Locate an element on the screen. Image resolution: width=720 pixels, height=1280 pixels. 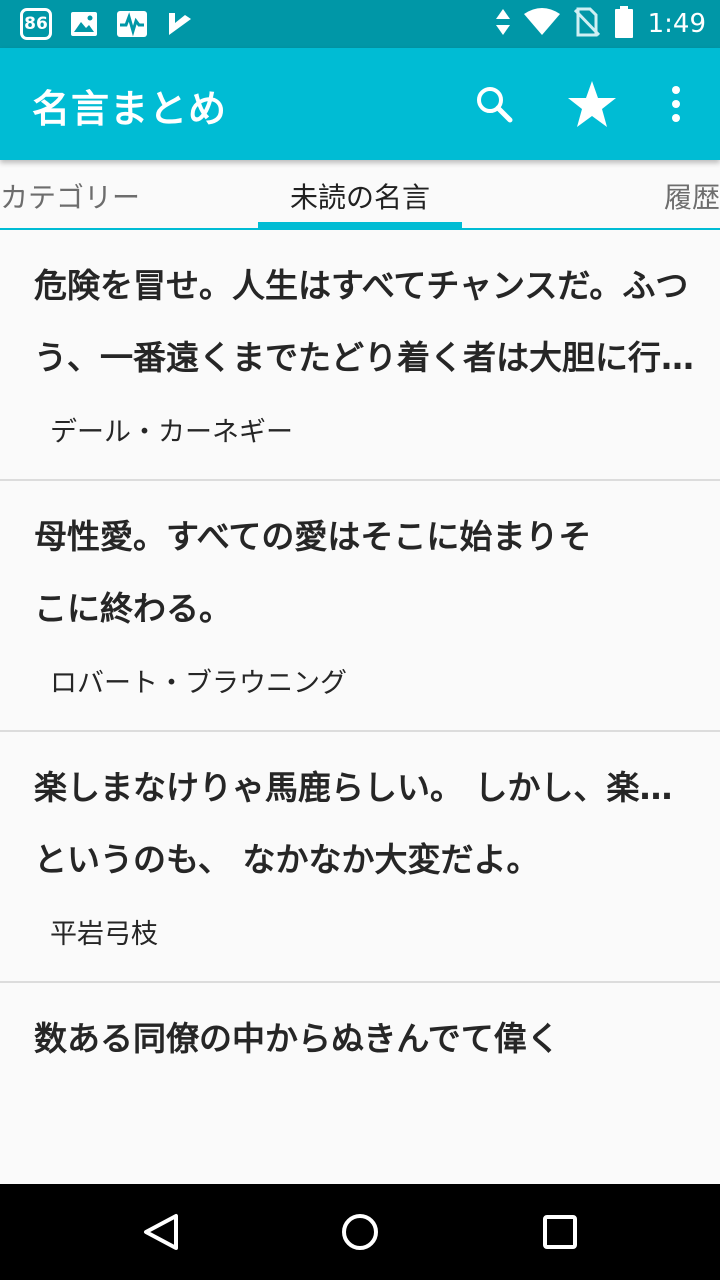
quote-line: 母性愛。すべての愛はそこに始まりそ is located at coordinates (313, 536).